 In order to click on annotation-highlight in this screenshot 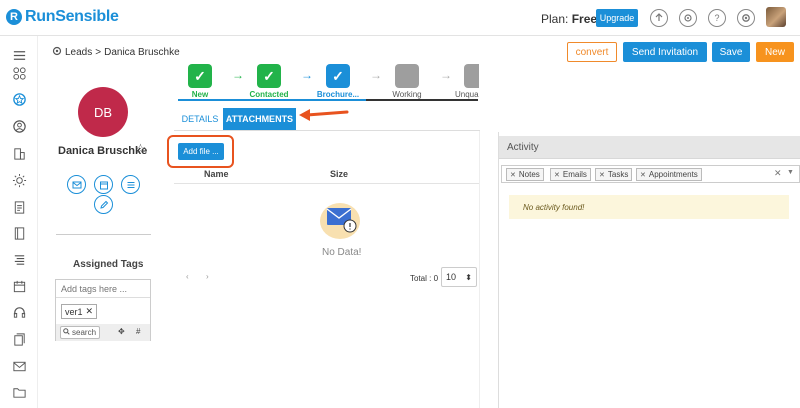, I will do `click(200, 151)`.